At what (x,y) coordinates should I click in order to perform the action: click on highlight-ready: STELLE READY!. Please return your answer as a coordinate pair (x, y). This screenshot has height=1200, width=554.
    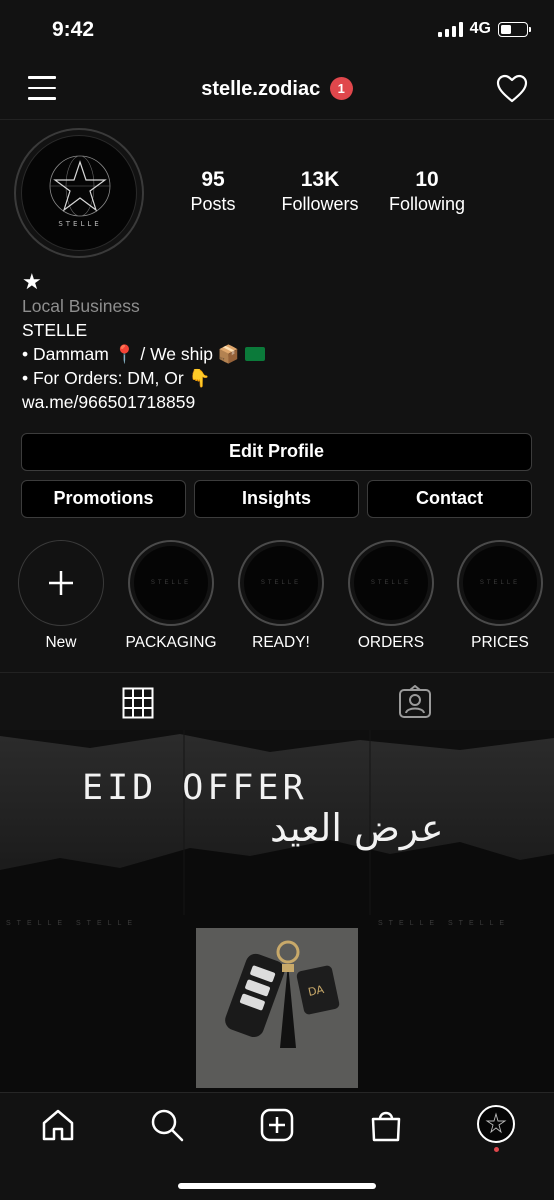
    Looking at the image, I should click on (281, 596).